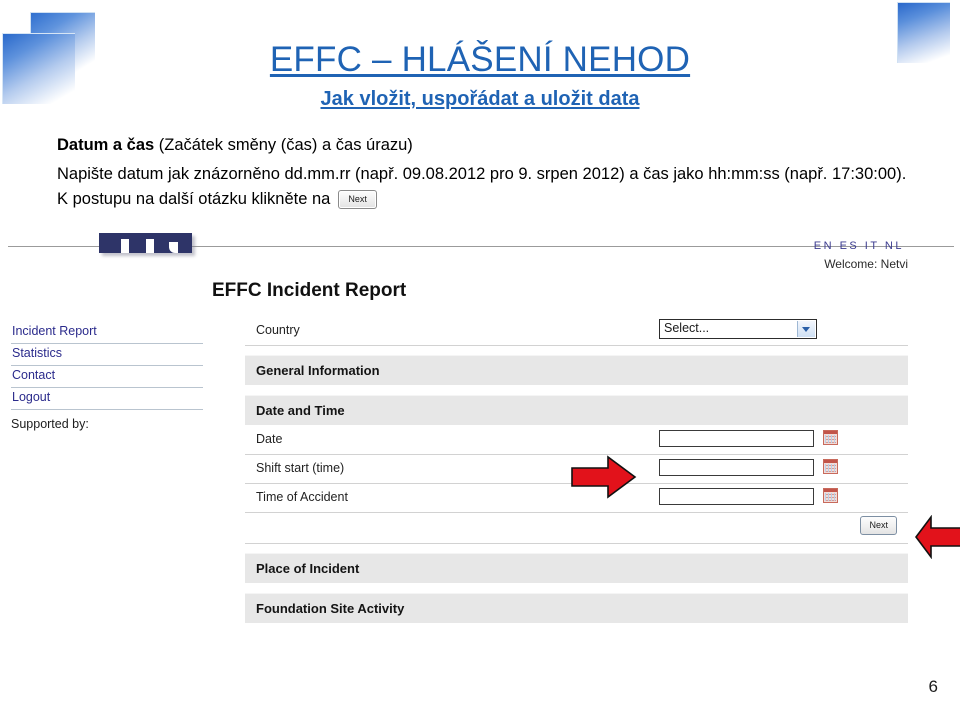 This screenshot has width=960, height=709. What do you see at coordinates (107, 355) in the screenshot?
I see `sidebar-item-statistics: Statistics` at bounding box center [107, 355].